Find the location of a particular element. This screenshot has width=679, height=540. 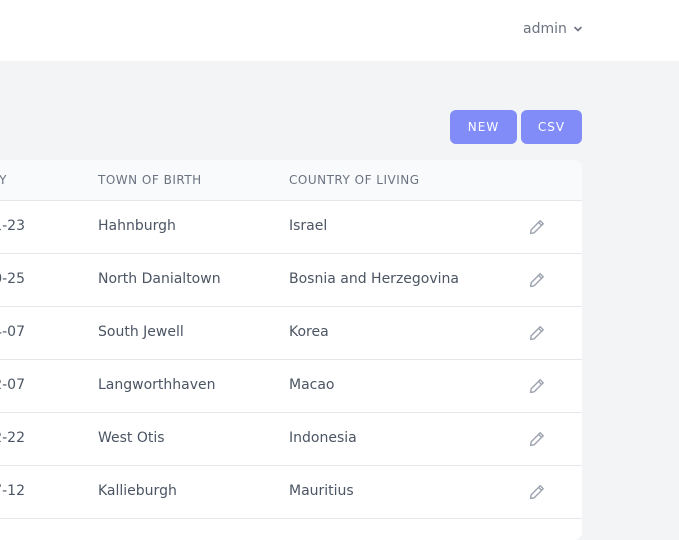

cell-date: 2-07 is located at coordinates (12, 385).